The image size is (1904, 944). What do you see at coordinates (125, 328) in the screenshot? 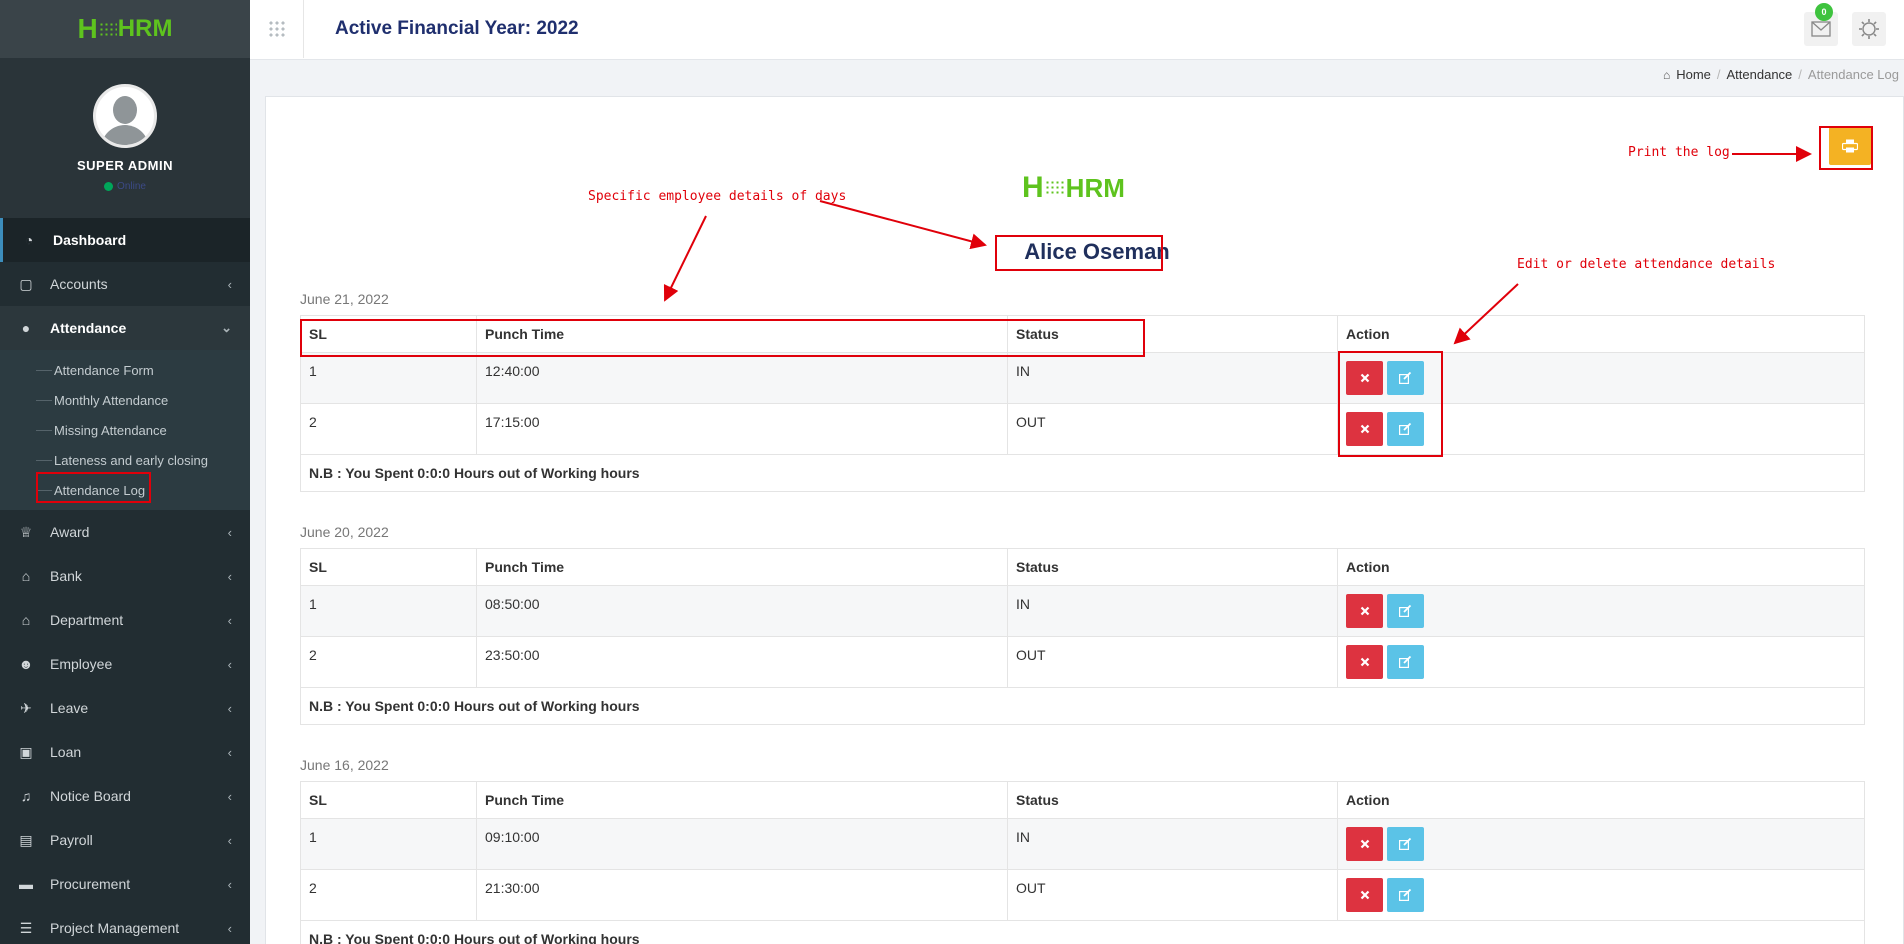
I see `sidebar-item-attendance: ● Attendance ⌄` at bounding box center [125, 328].